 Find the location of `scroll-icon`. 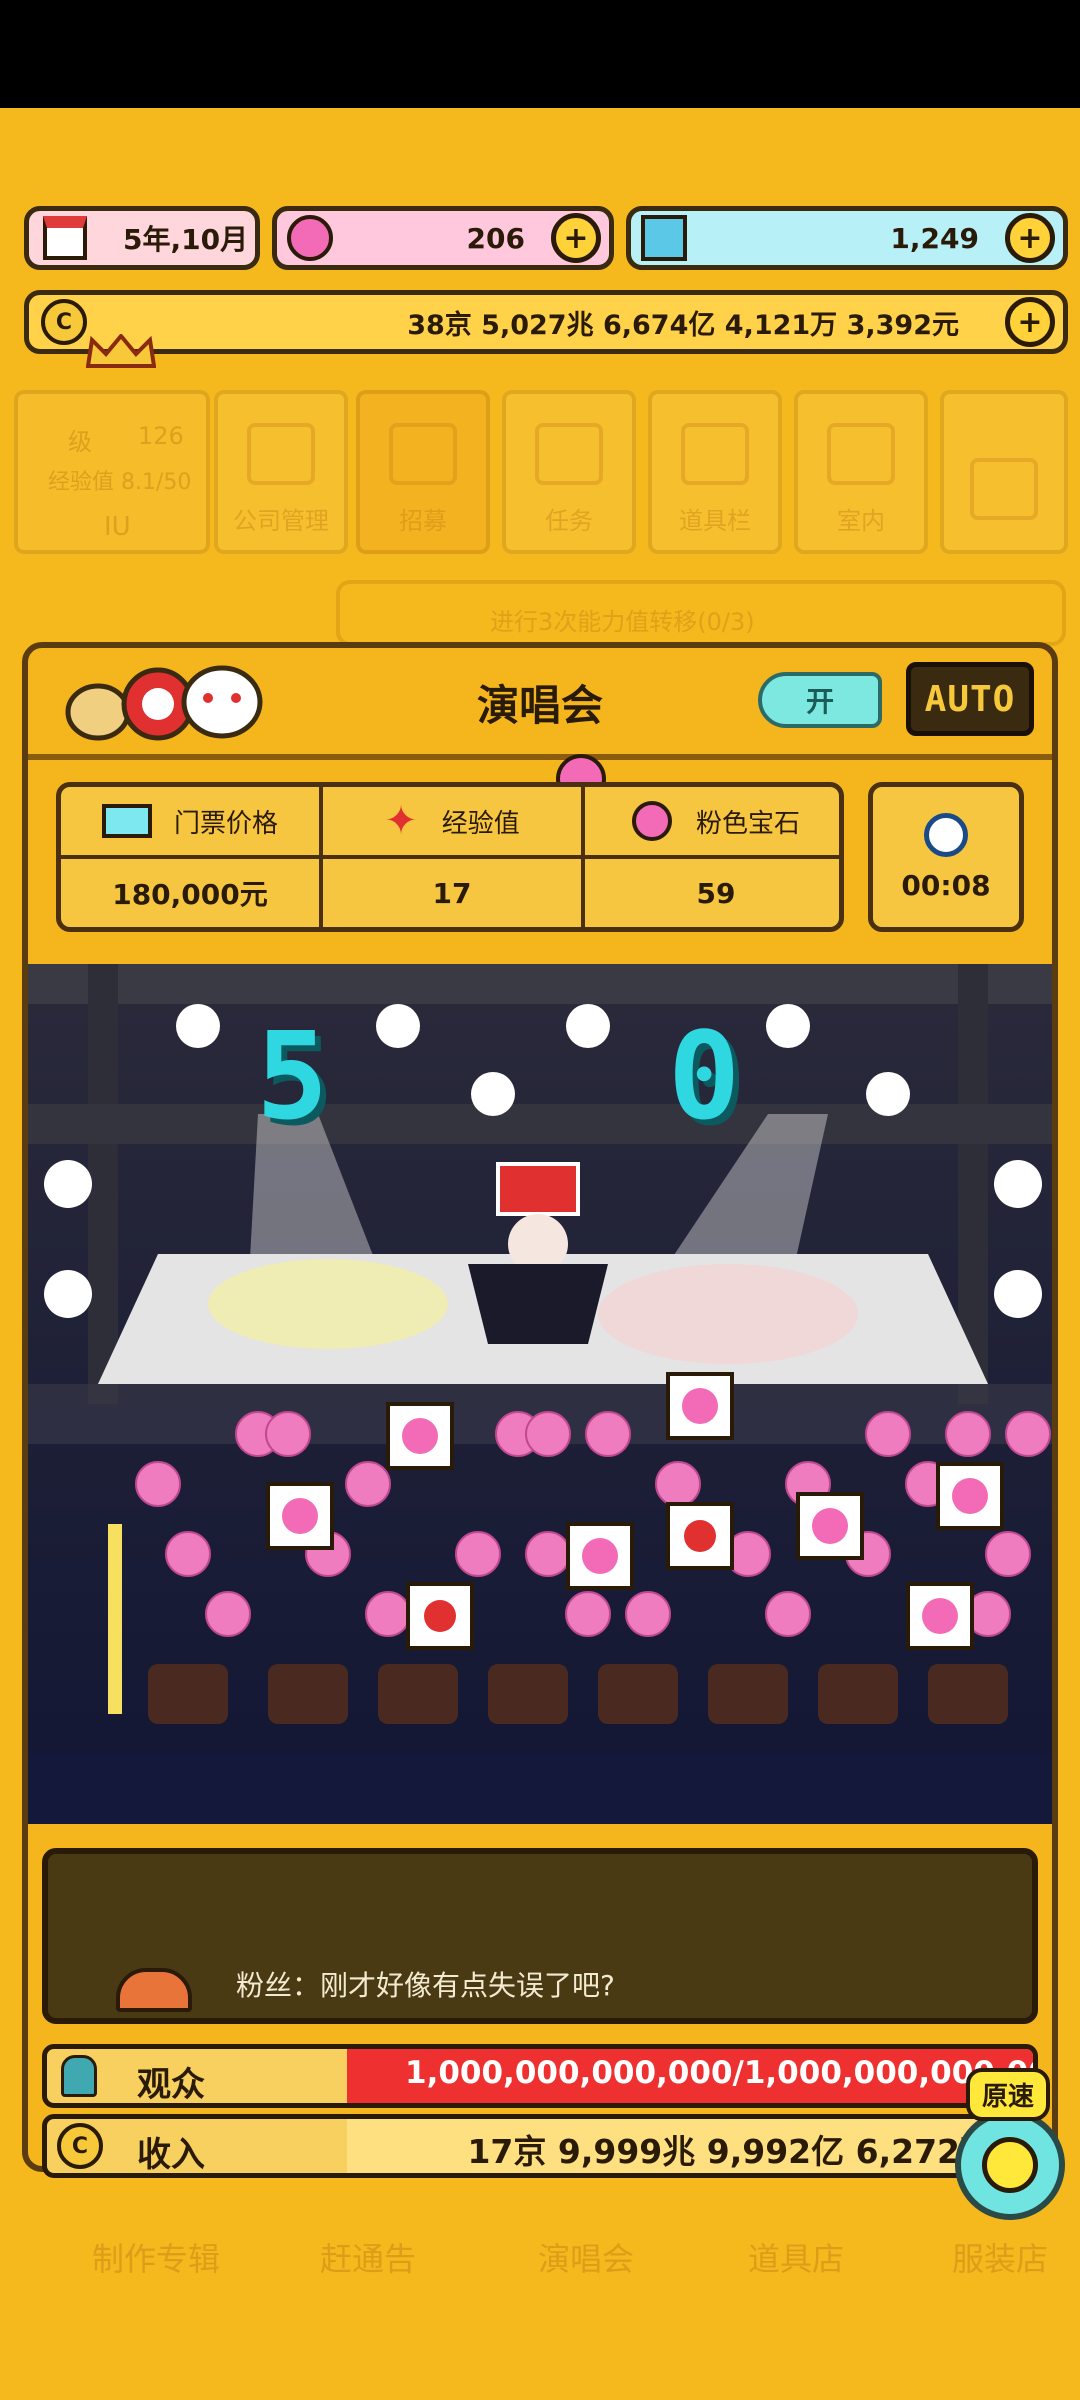

scroll-icon is located at coordinates (569, 454).